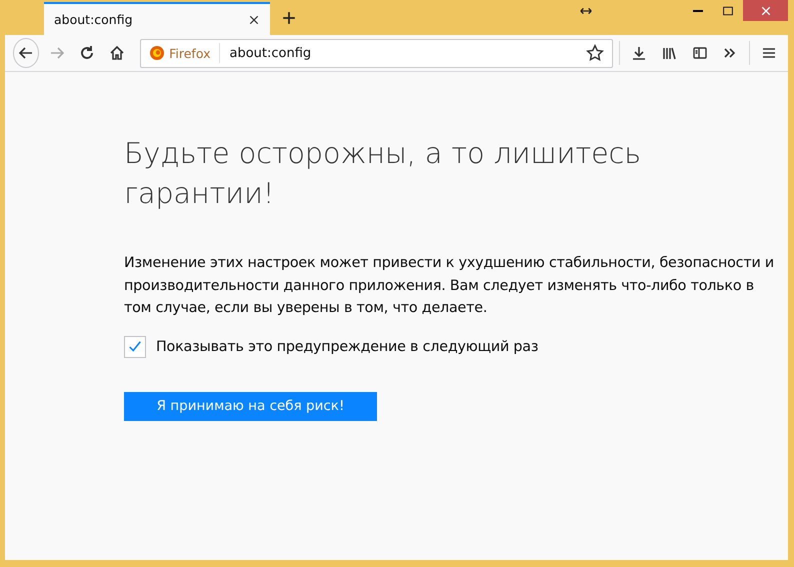 The image size is (794, 567). I want to click on warning-text: Изменение этих настроек может привести к ухудшению стабильности, безопасности и производительности данного приложения. Вам следует изменять что-либо только в том случае, если вы уверены в том, что делаете., so click(449, 286).